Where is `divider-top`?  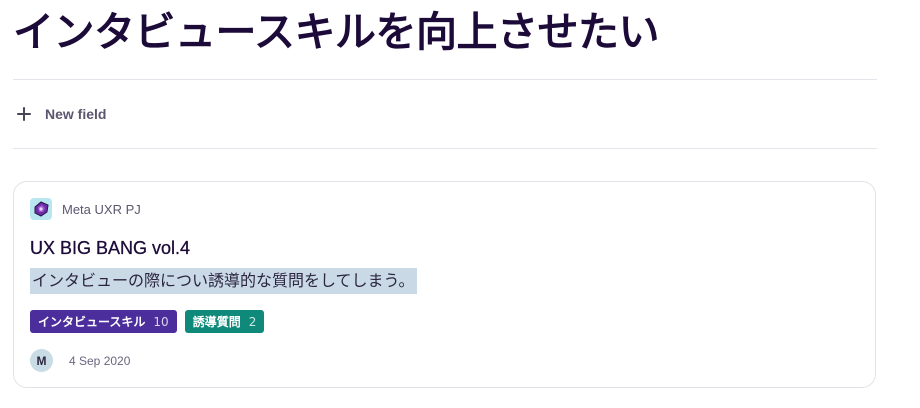 divider-top is located at coordinates (445, 79).